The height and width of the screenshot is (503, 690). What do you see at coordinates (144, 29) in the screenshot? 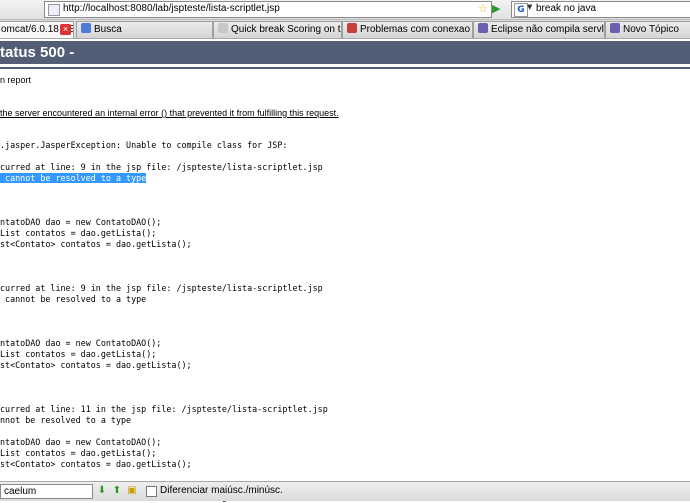
I see `tab-busca: Busca` at bounding box center [144, 29].